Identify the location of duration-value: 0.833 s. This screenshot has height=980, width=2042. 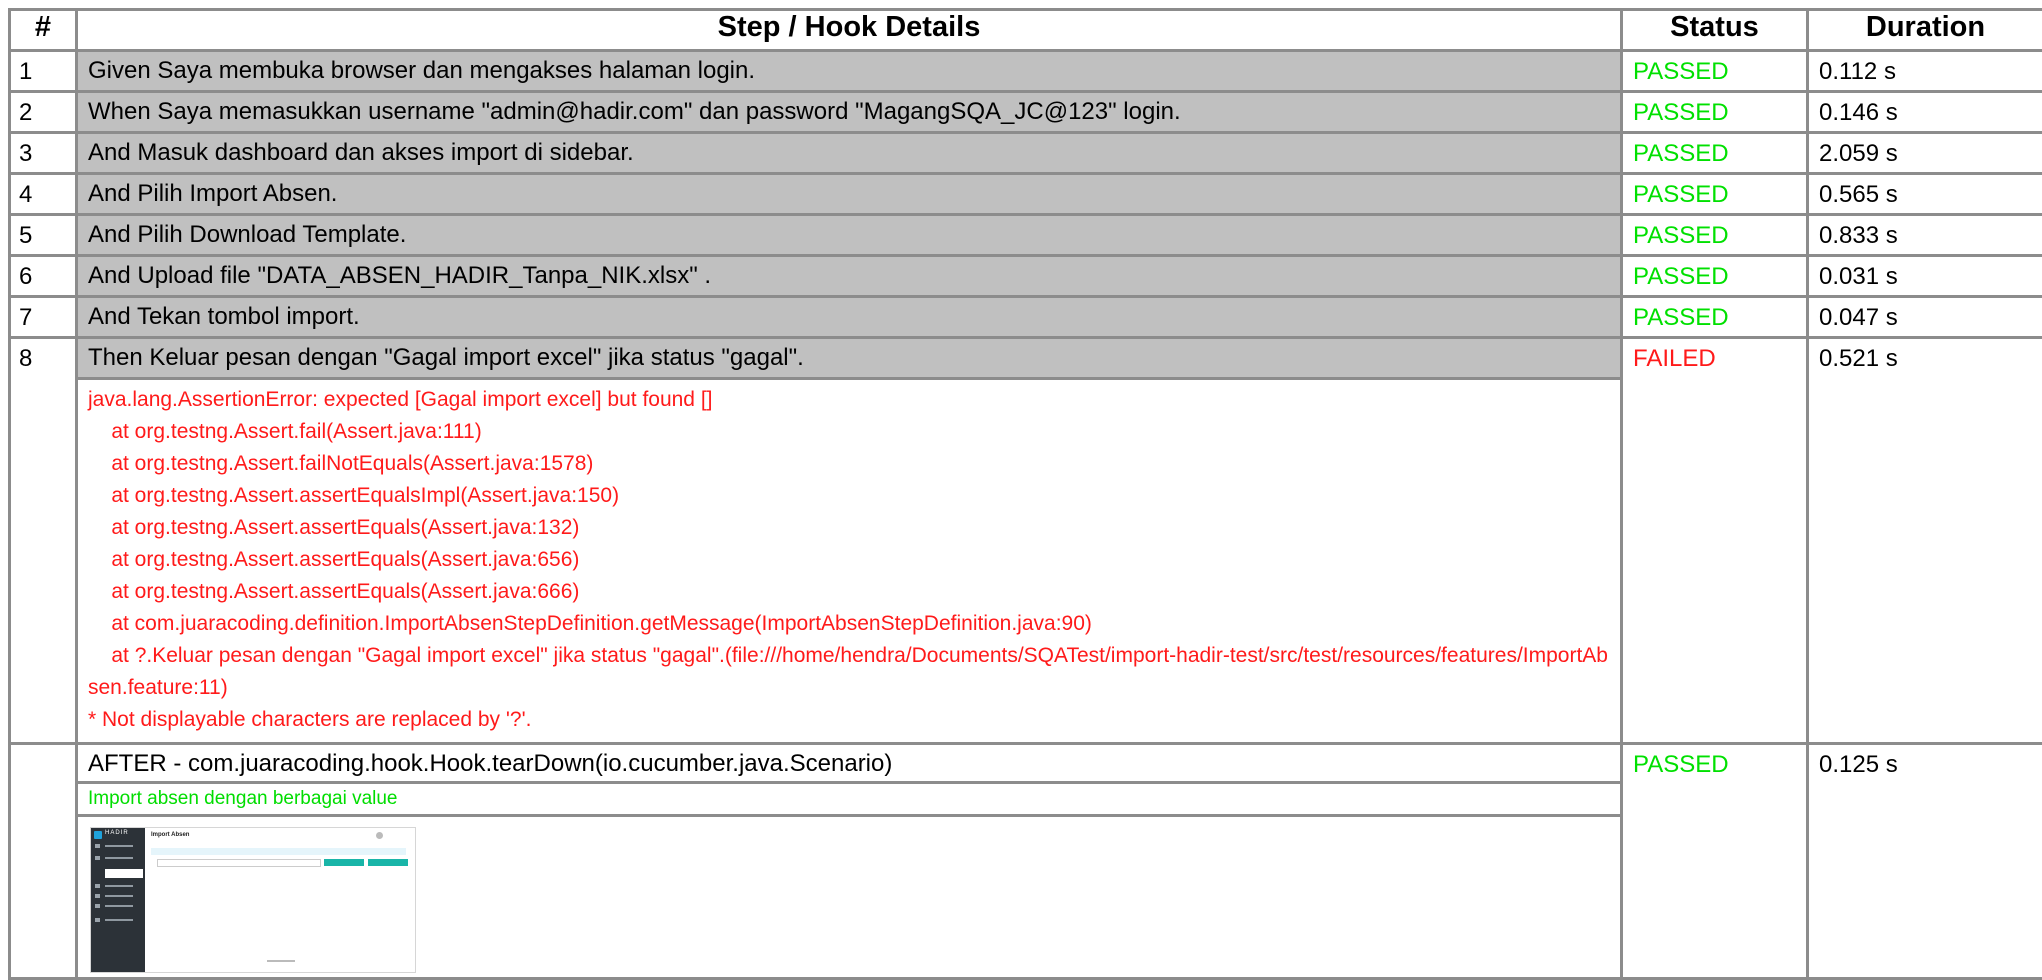
(1925, 235).